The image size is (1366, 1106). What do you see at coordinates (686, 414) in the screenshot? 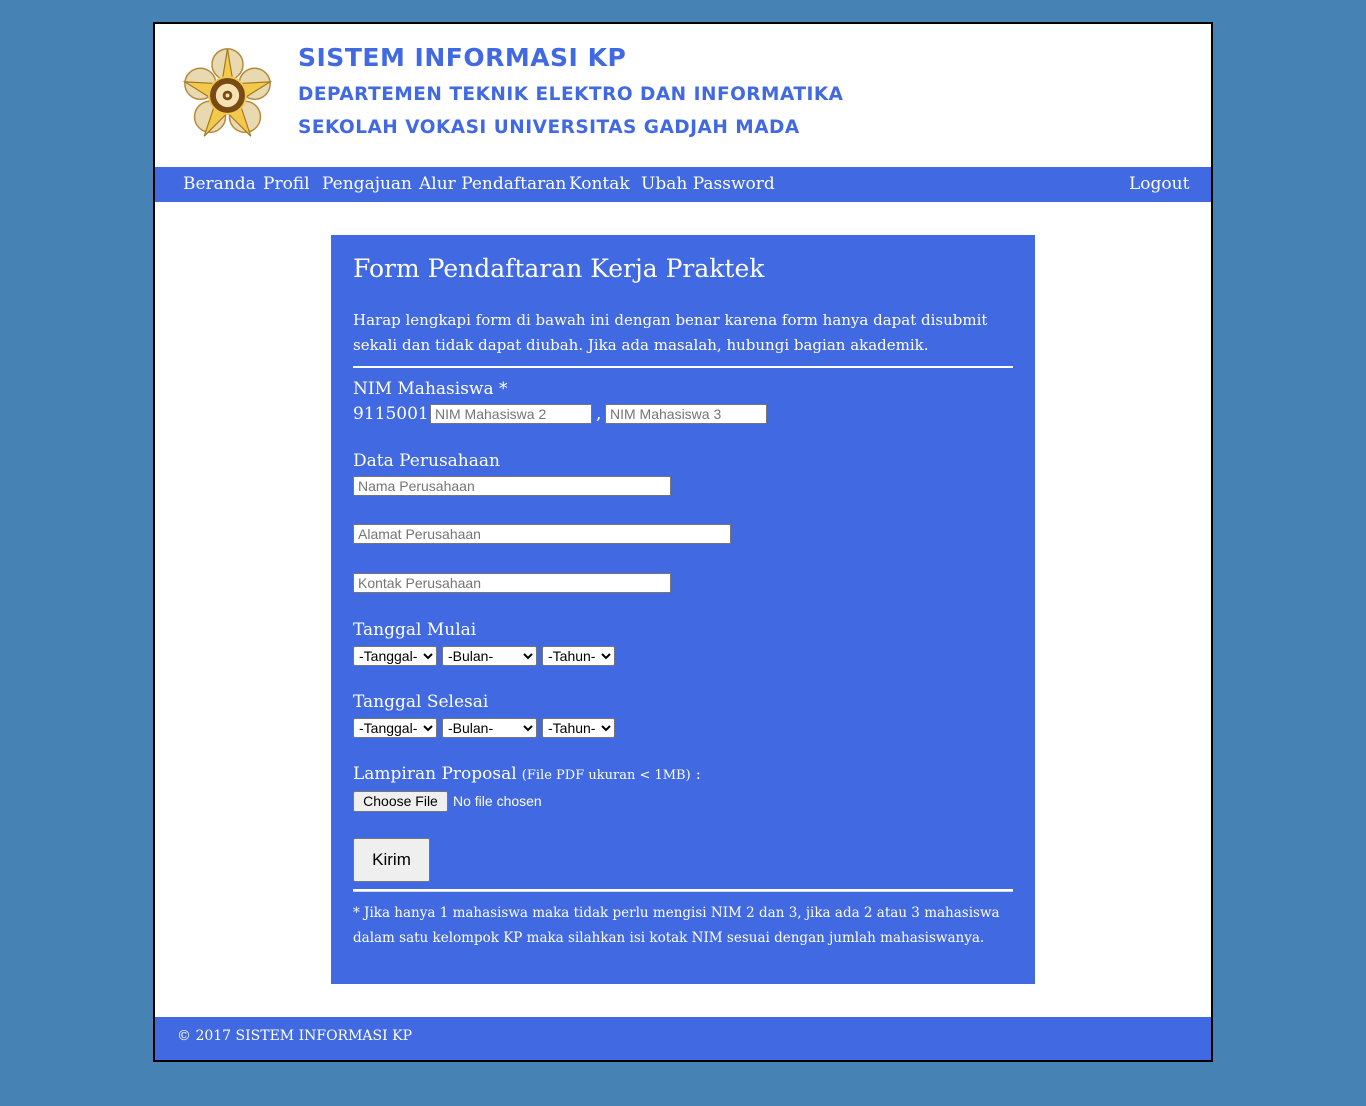
I see `nim-3-input` at bounding box center [686, 414].